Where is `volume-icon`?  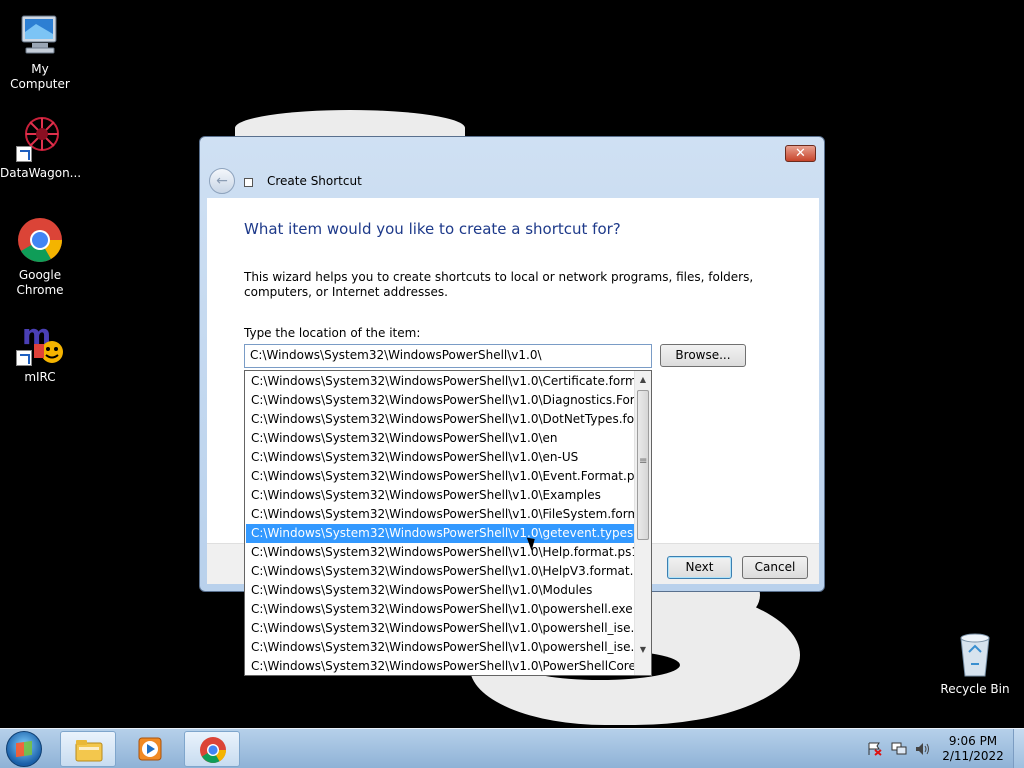
volume-icon is located at coordinates (923, 749).